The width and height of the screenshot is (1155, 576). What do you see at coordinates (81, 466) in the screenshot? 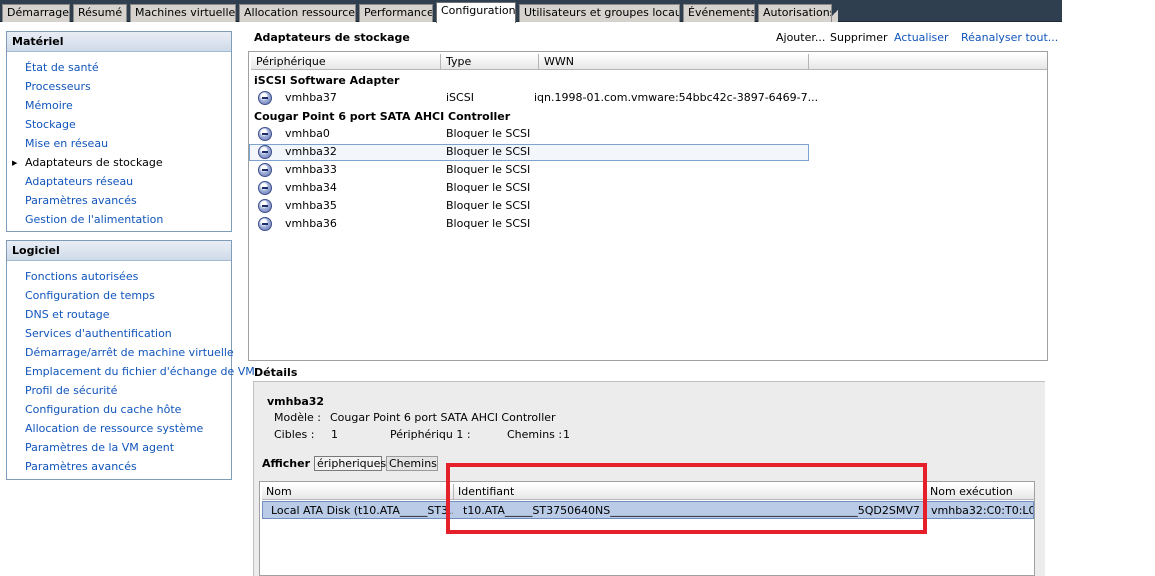
I see `sidebar-item-parametres-avances-logiciel: Paramètres avancés` at bounding box center [81, 466].